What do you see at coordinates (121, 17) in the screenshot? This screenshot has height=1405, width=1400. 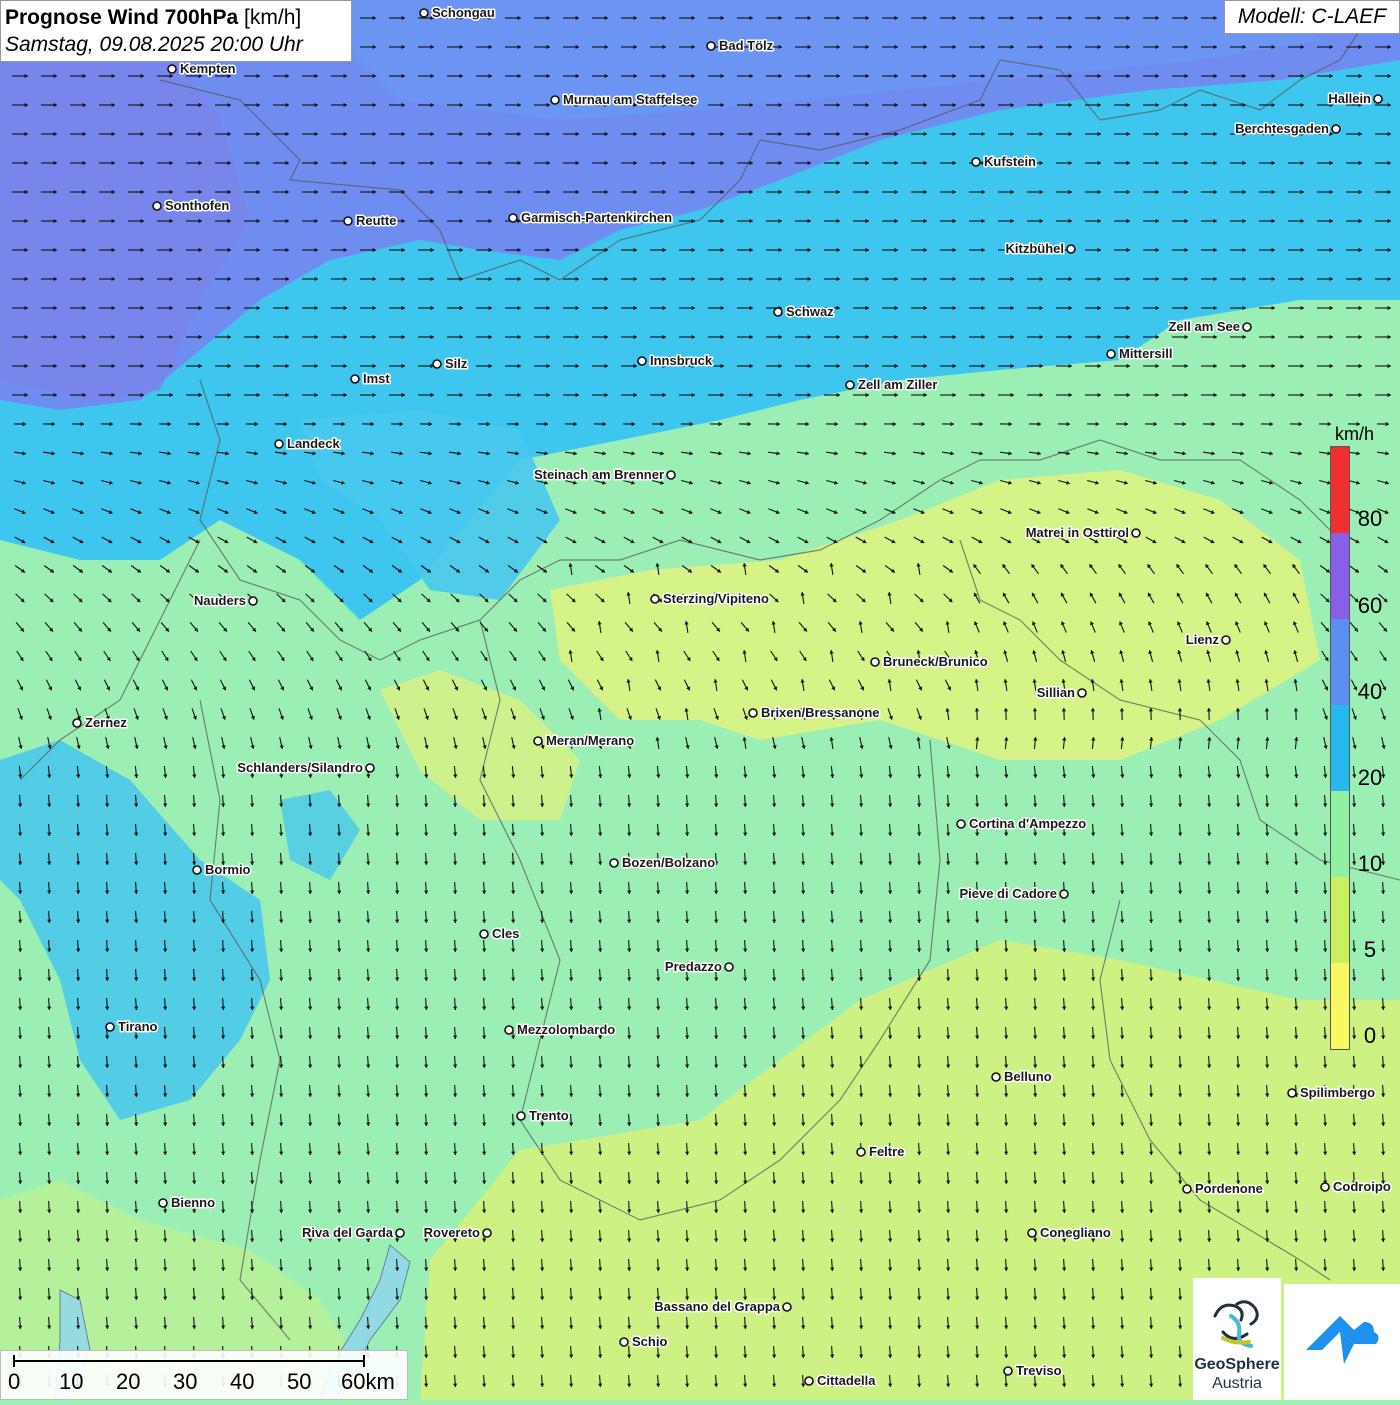 I see `title-main: Prognose Wind 700hPa` at bounding box center [121, 17].